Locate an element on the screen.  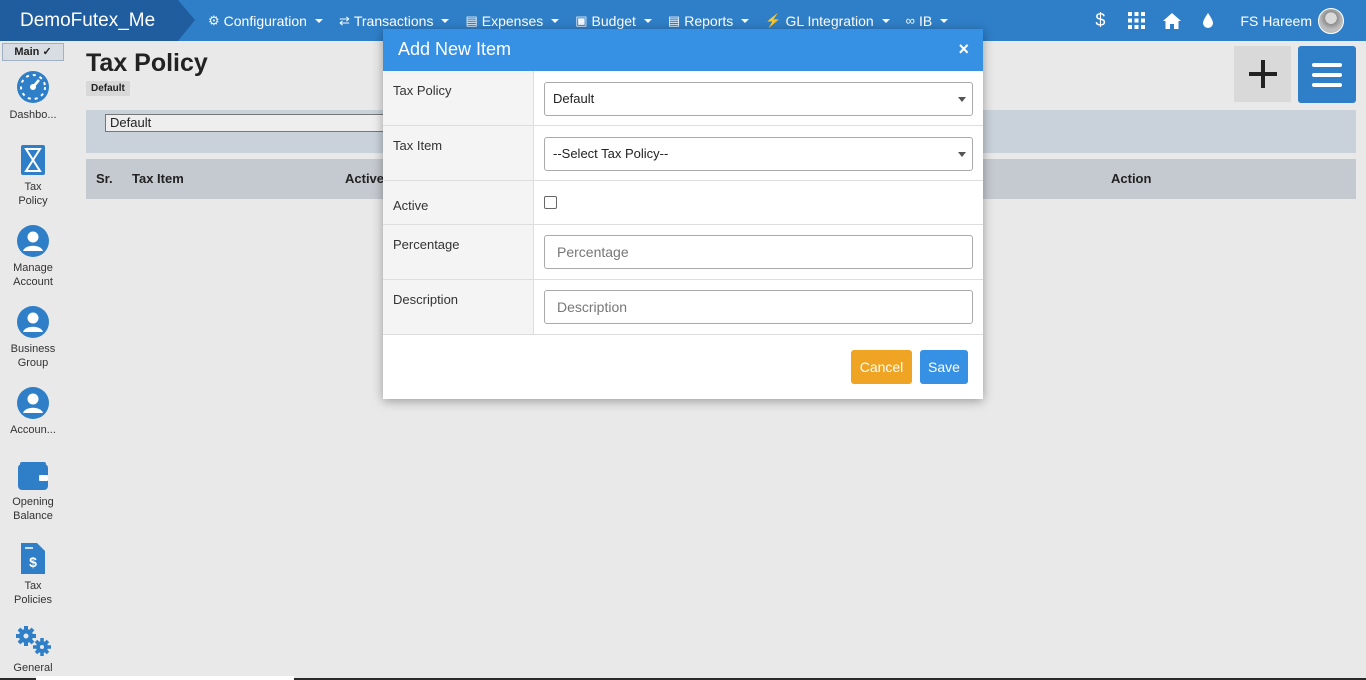
brand-logo: DemoFutex_Me is located at coordinates (97, 20).